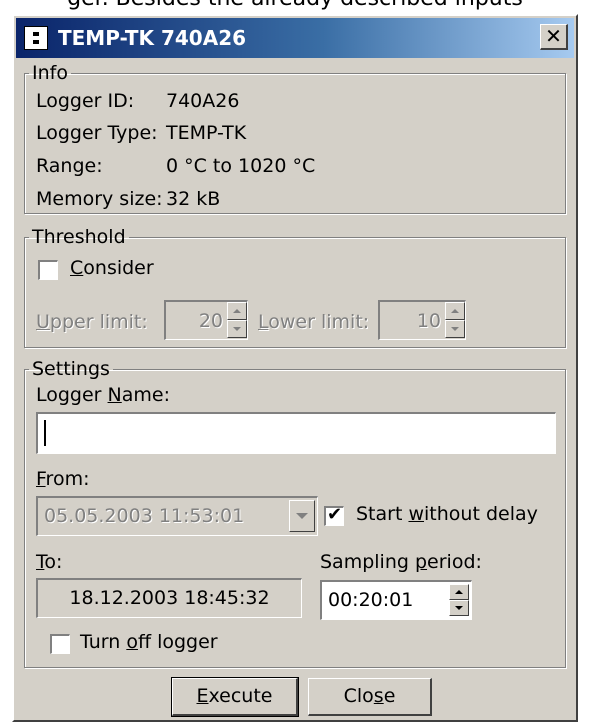 This screenshot has width=590, height=722. What do you see at coordinates (69, 166) in the screenshot?
I see `range-label: Range:` at bounding box center [69, 166].